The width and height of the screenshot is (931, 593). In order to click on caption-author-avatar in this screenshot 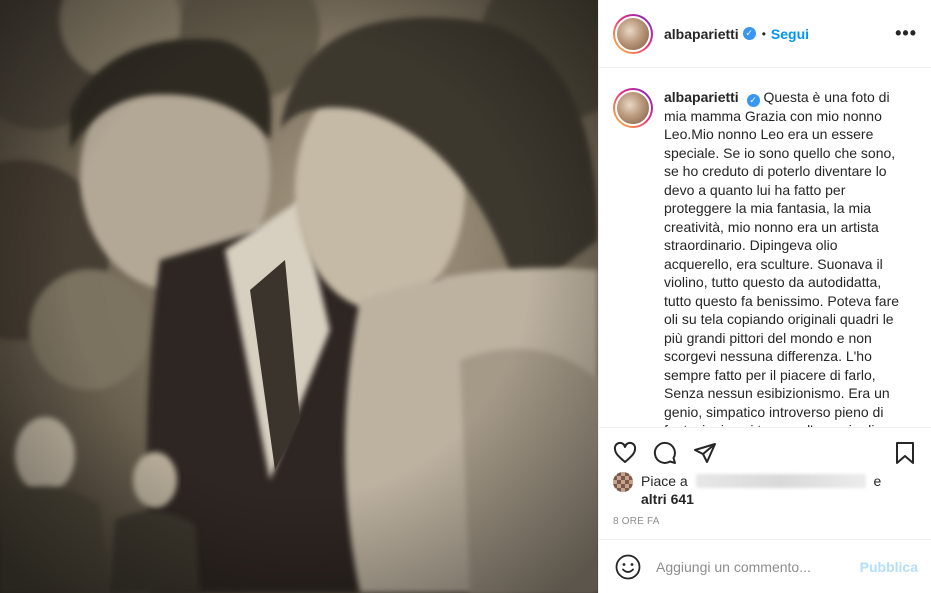, I will do `click(633, 108)`.